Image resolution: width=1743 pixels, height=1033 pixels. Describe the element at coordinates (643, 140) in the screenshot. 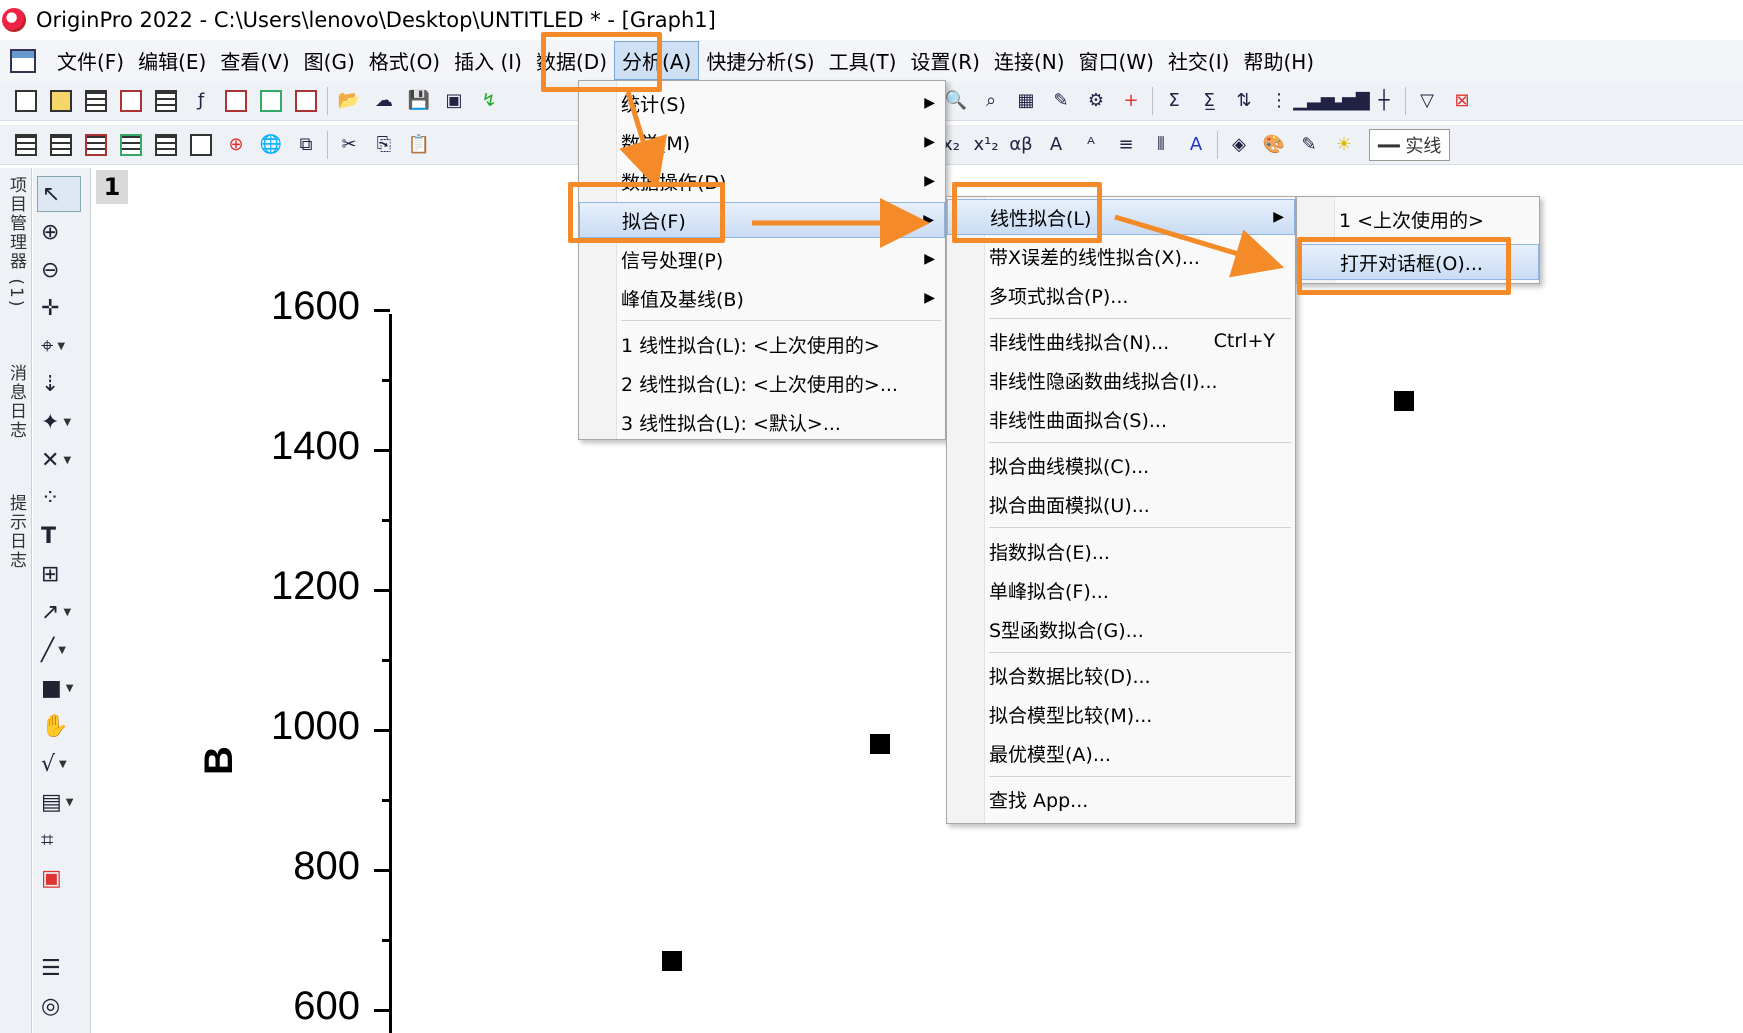

I see `arrow-to-fitting` at that location.